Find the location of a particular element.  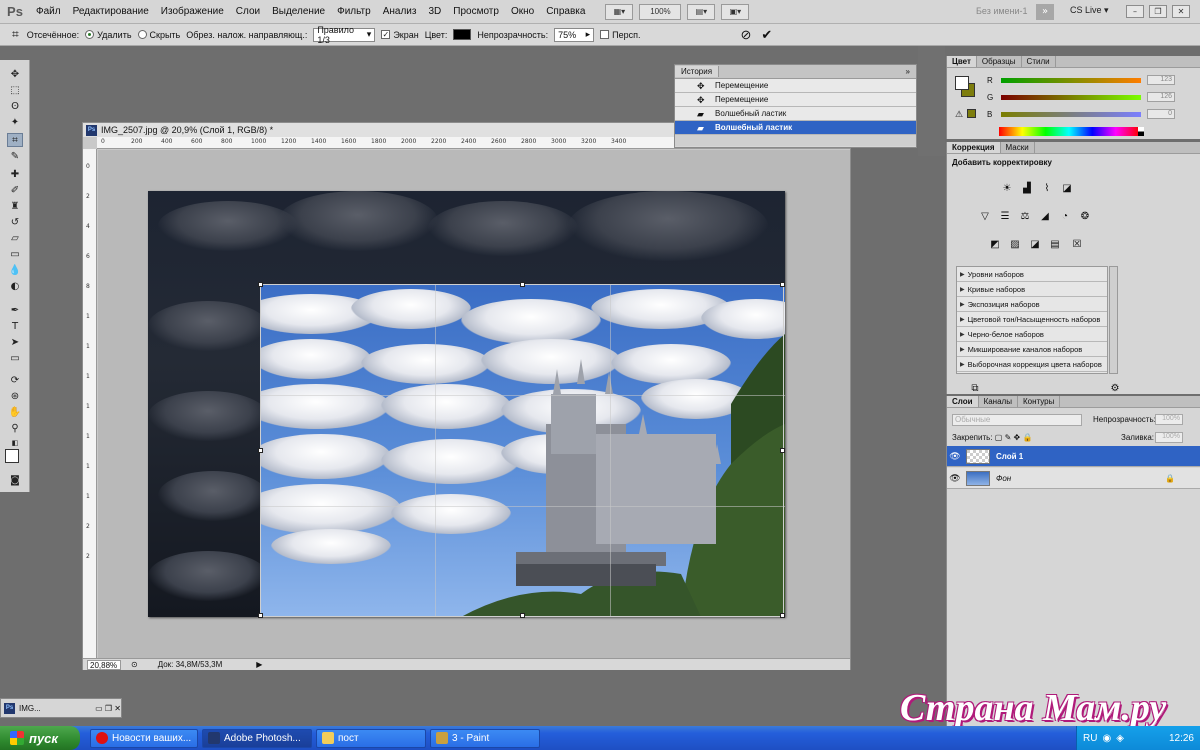

gradient-tool-icon: ▭ is located at coordinates (15, 255).